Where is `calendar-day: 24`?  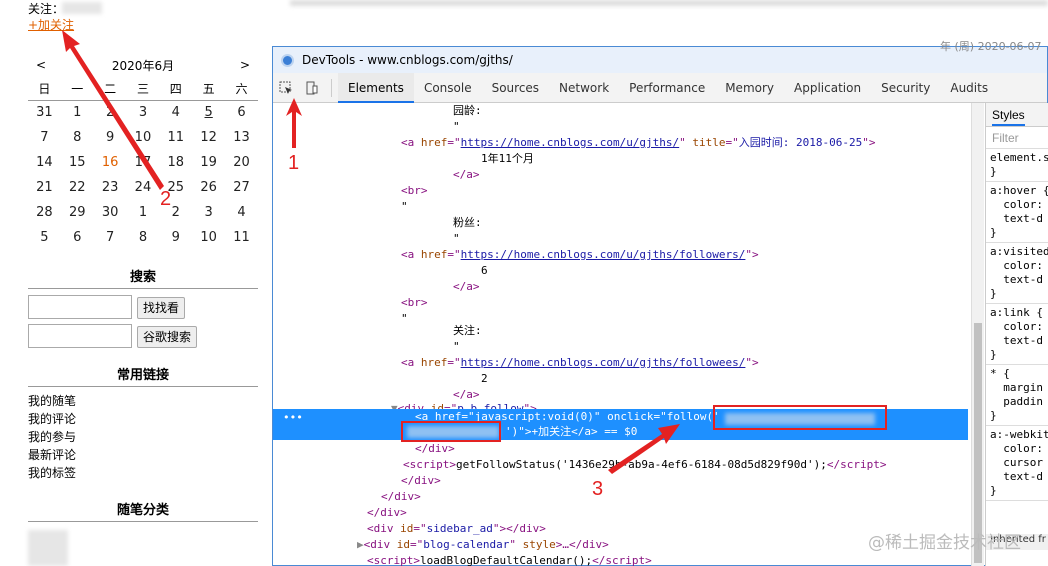 calendar-day: 24 is located at coordinates (143, 187).